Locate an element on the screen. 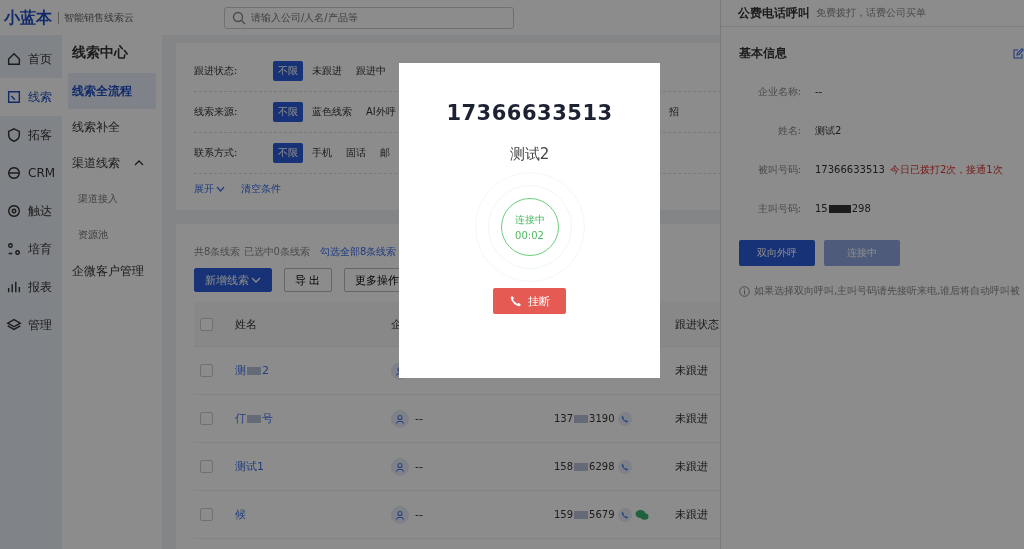 The height and width of the screenshot is (549, 1024). filter-label: 跟进状态: is located at coordinates (216, 71).